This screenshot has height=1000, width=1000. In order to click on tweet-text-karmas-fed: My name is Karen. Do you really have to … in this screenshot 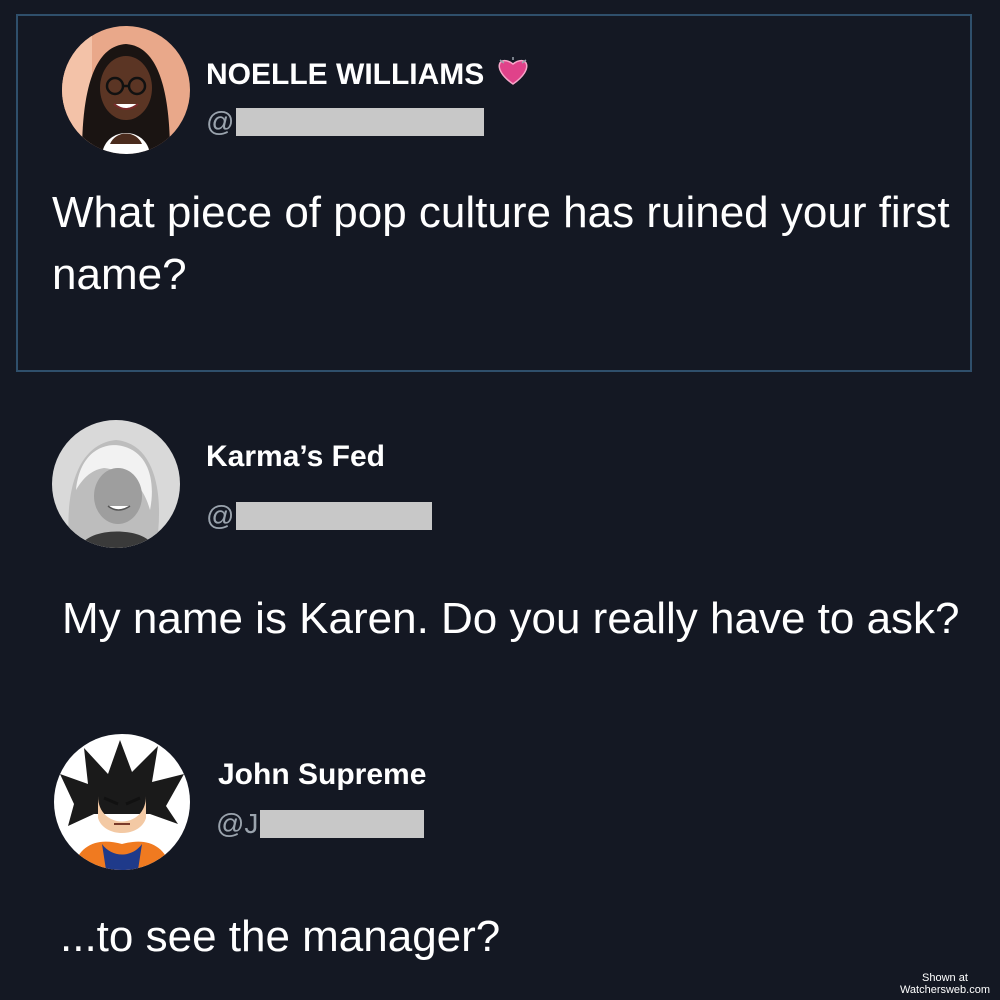, I will do `click(511, 618)`.